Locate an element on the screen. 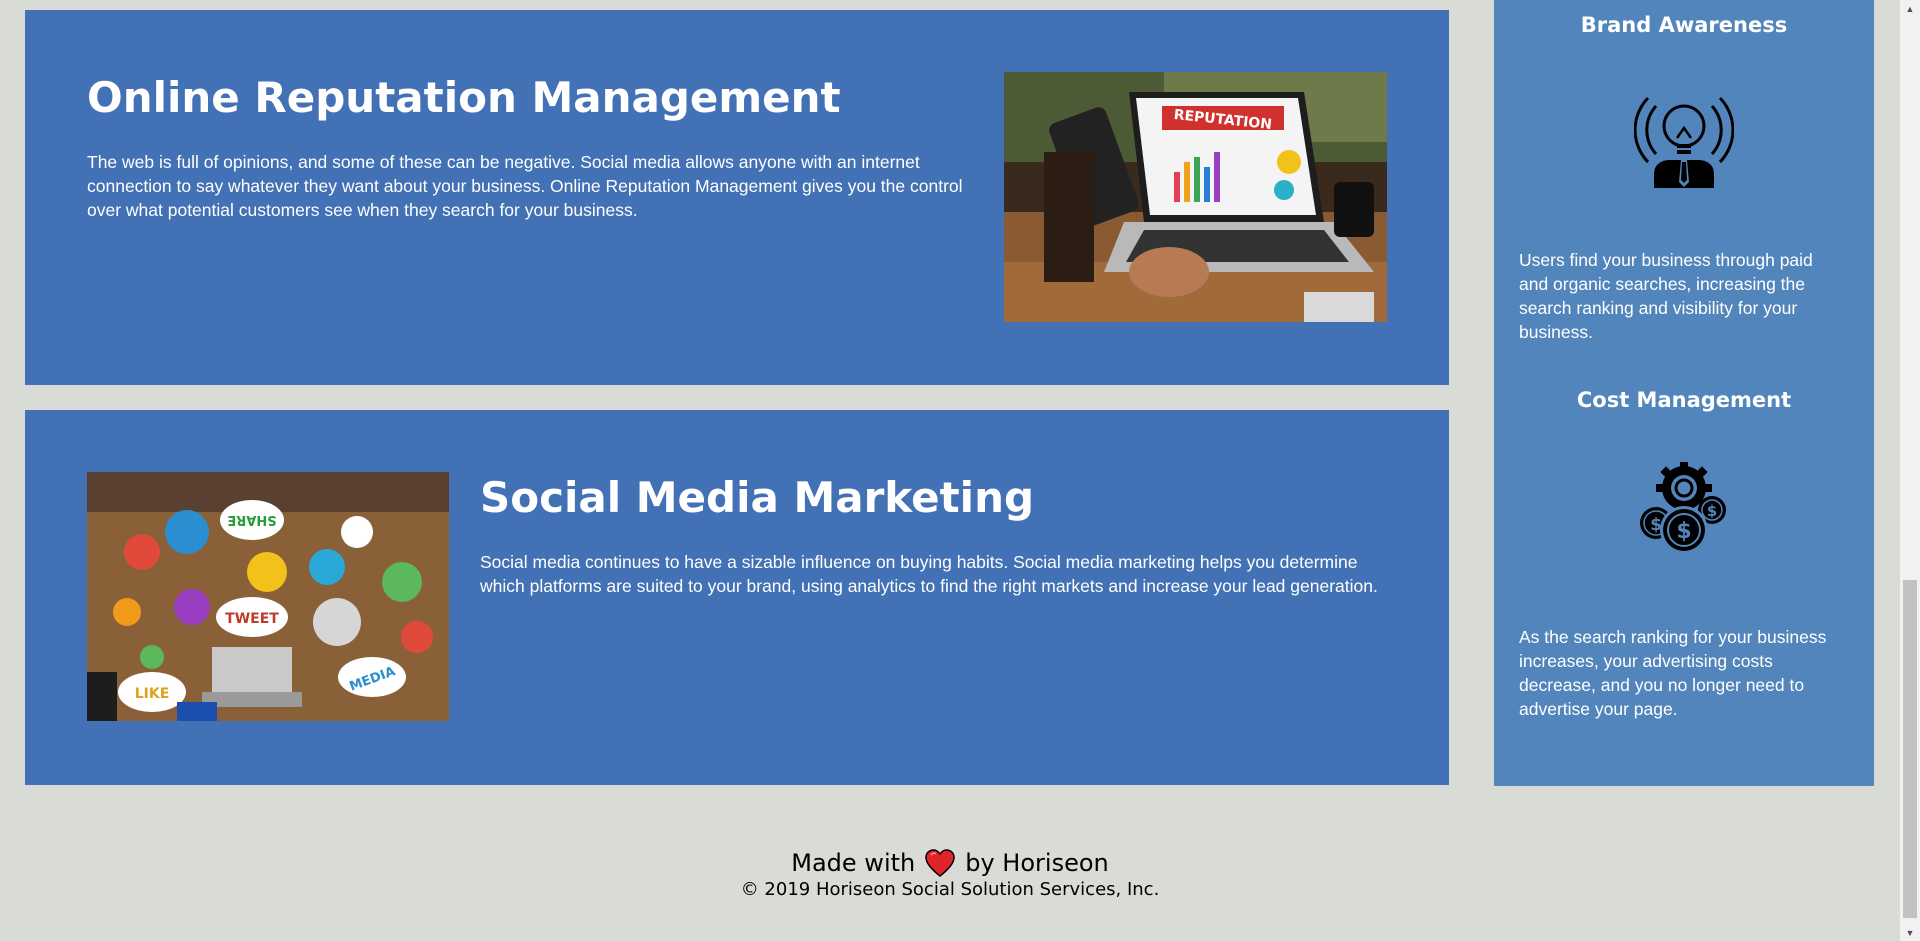  reputation-image: REPUTATION is located at coordinates (1195, 197).